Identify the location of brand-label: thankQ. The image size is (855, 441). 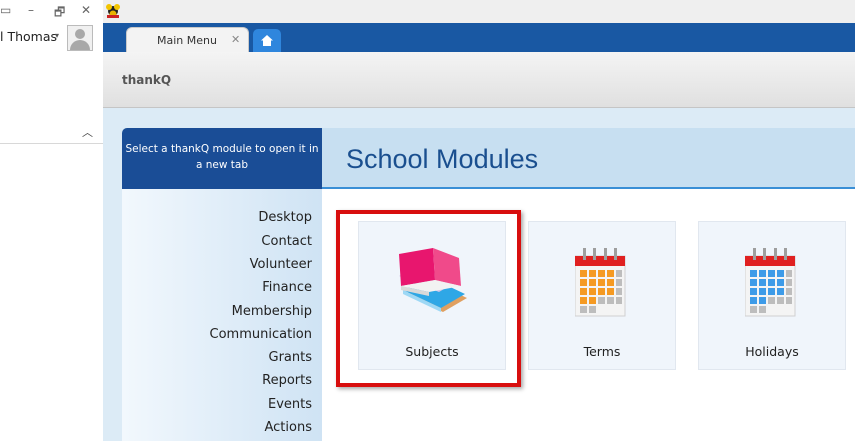
(147, 80).